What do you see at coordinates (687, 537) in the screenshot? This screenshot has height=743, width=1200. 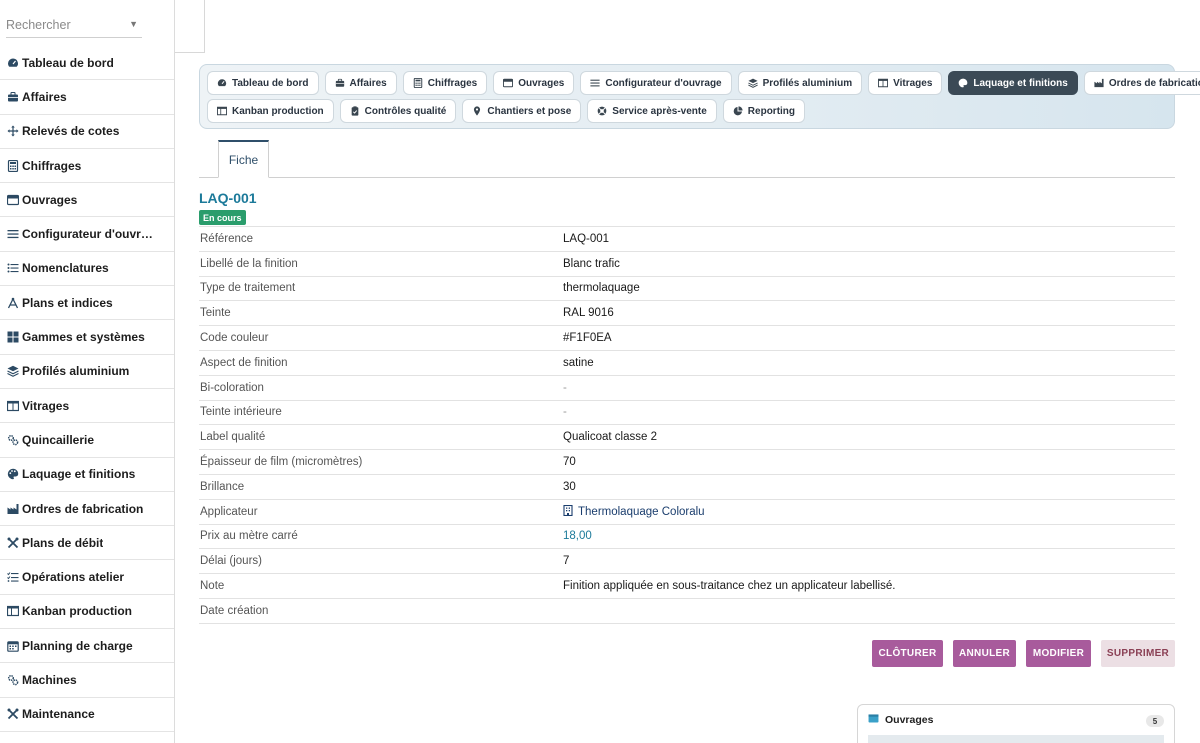 I see `field-row-prix-au-metre-carre: Prix au mètre carré 18,00` at bounding box center [687, 537].